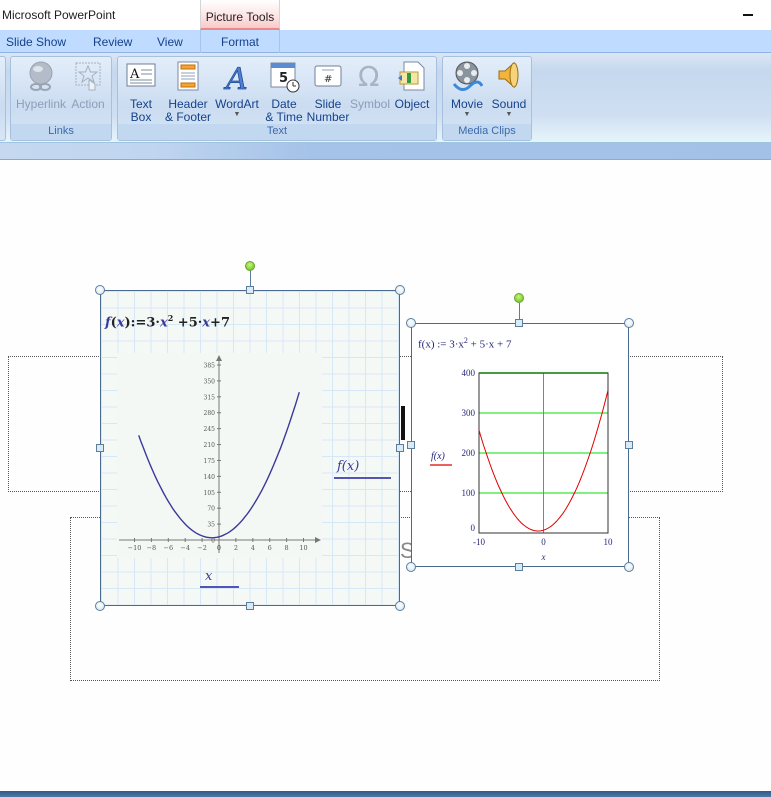  Describe the element at coordinates (100, 448) in the screenshot. I see `resize-handle-w-left` at that location.